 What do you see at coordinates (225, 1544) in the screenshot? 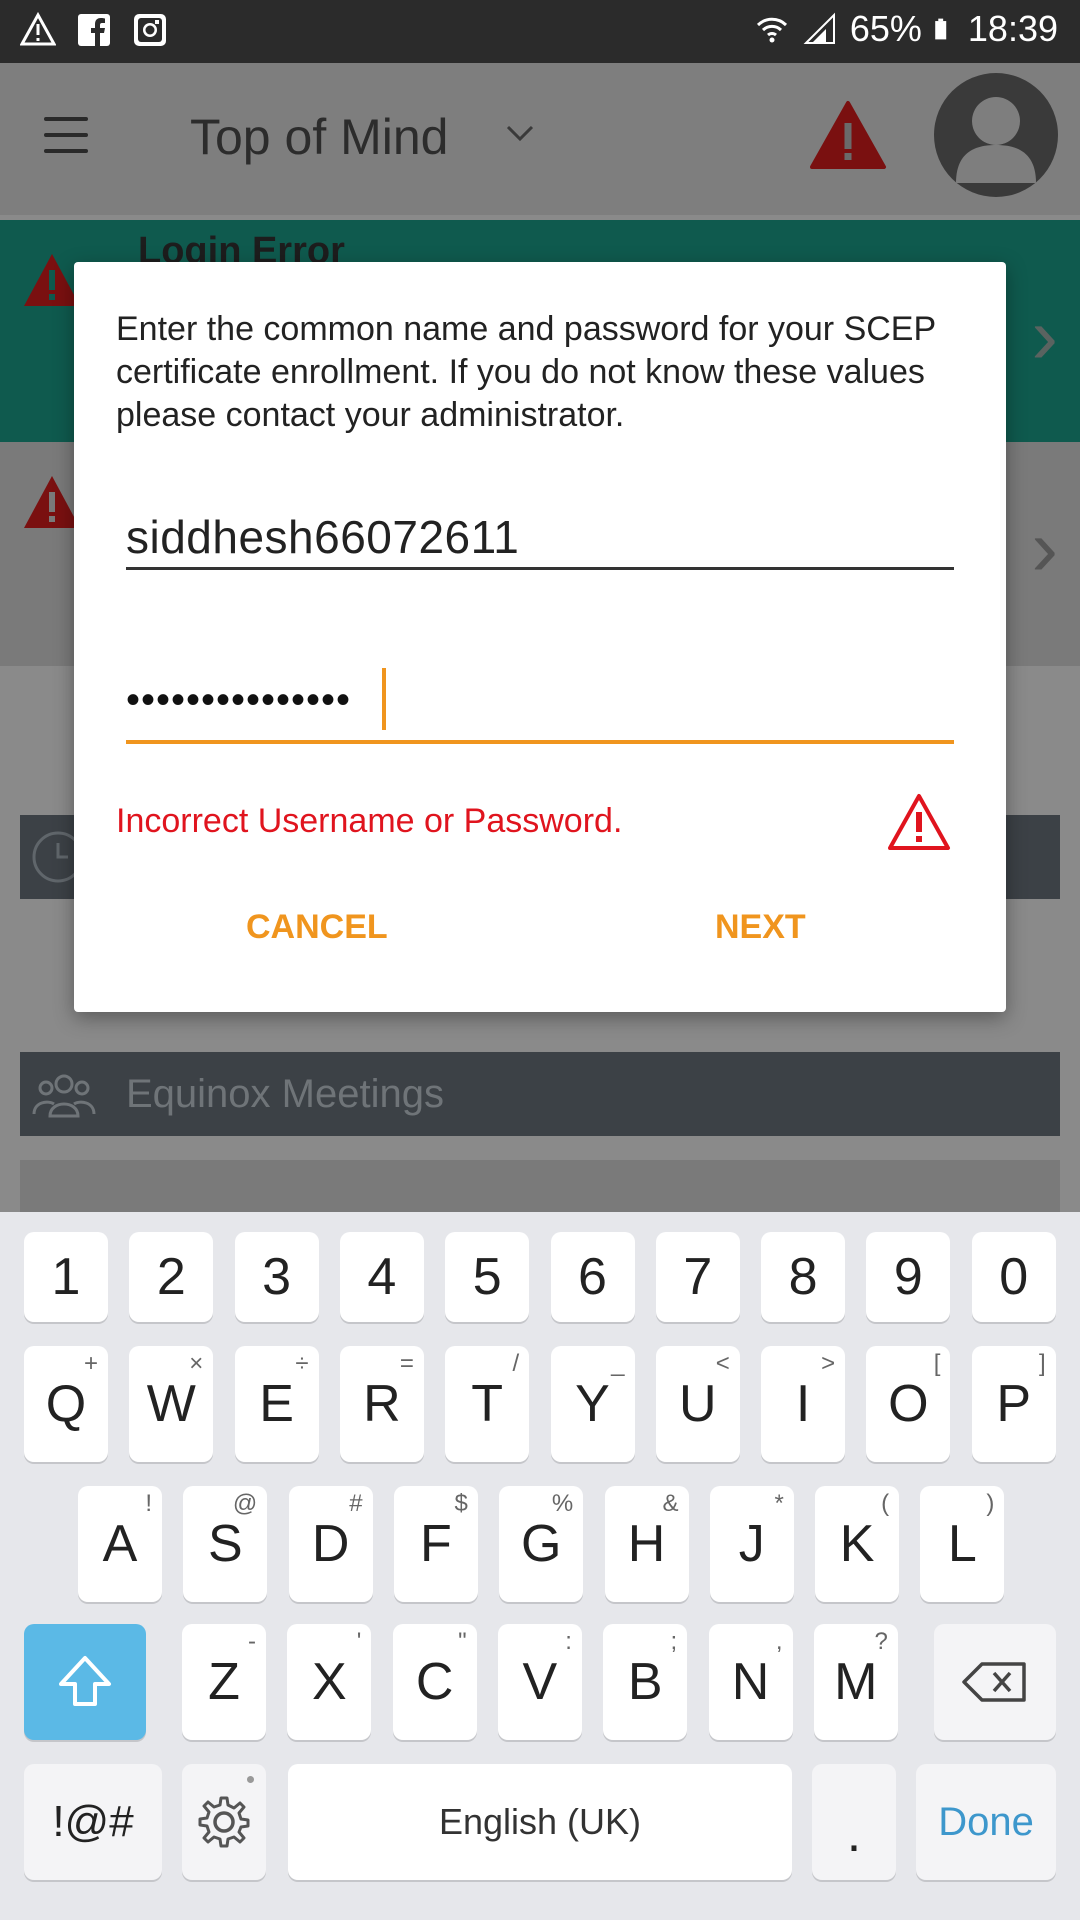
I see `key-s: S @` at bounding box center [225, 1544].